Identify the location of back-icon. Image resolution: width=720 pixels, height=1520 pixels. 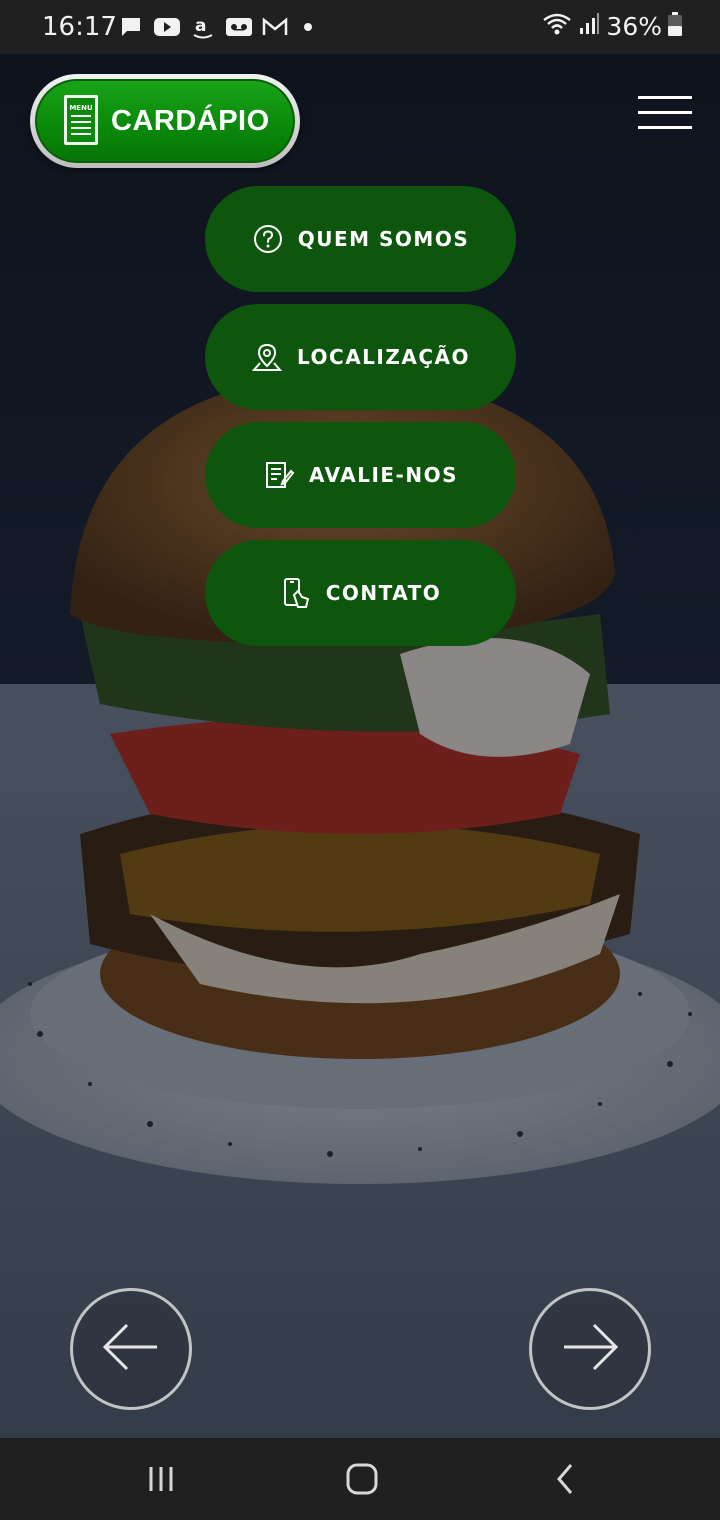
(565, 1479).